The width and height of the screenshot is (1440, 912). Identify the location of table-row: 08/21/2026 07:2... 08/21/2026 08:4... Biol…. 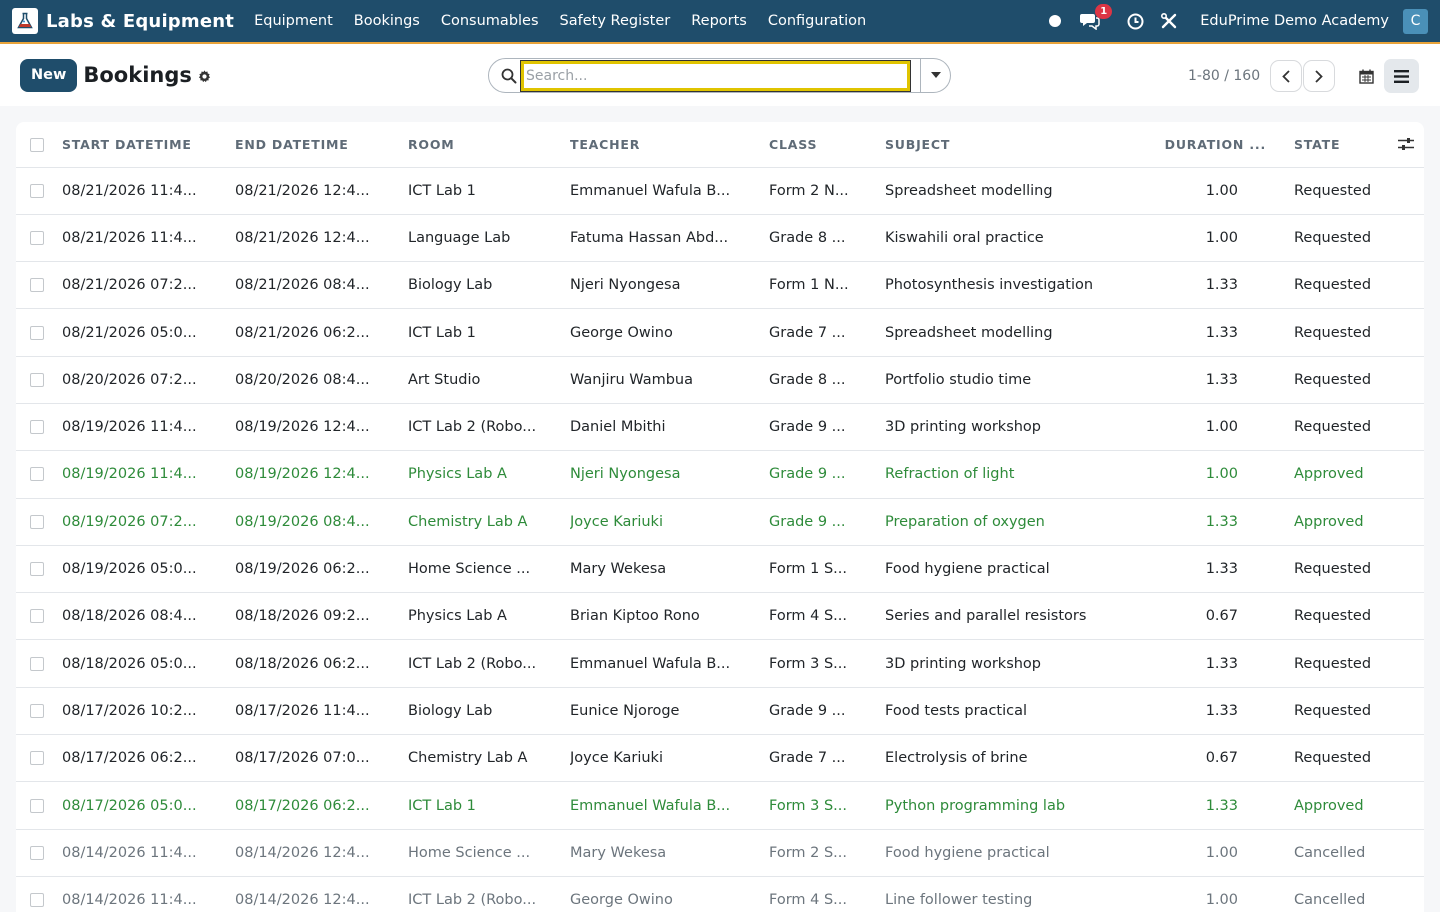
(720, 285).